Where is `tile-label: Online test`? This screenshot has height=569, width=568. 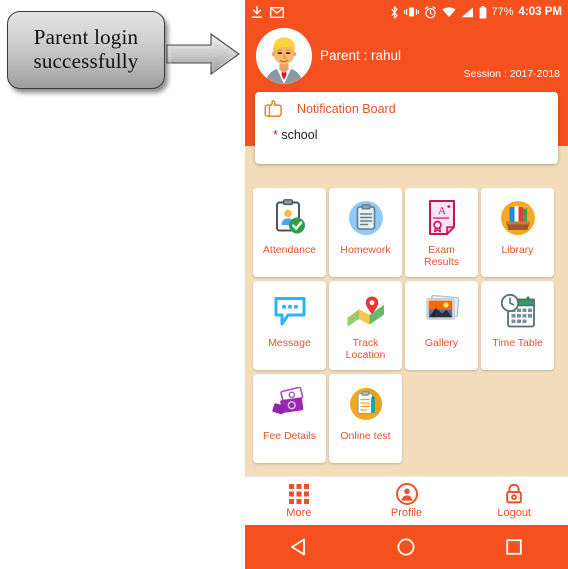
tile-label: Online test is located at coordinates (365, 436).